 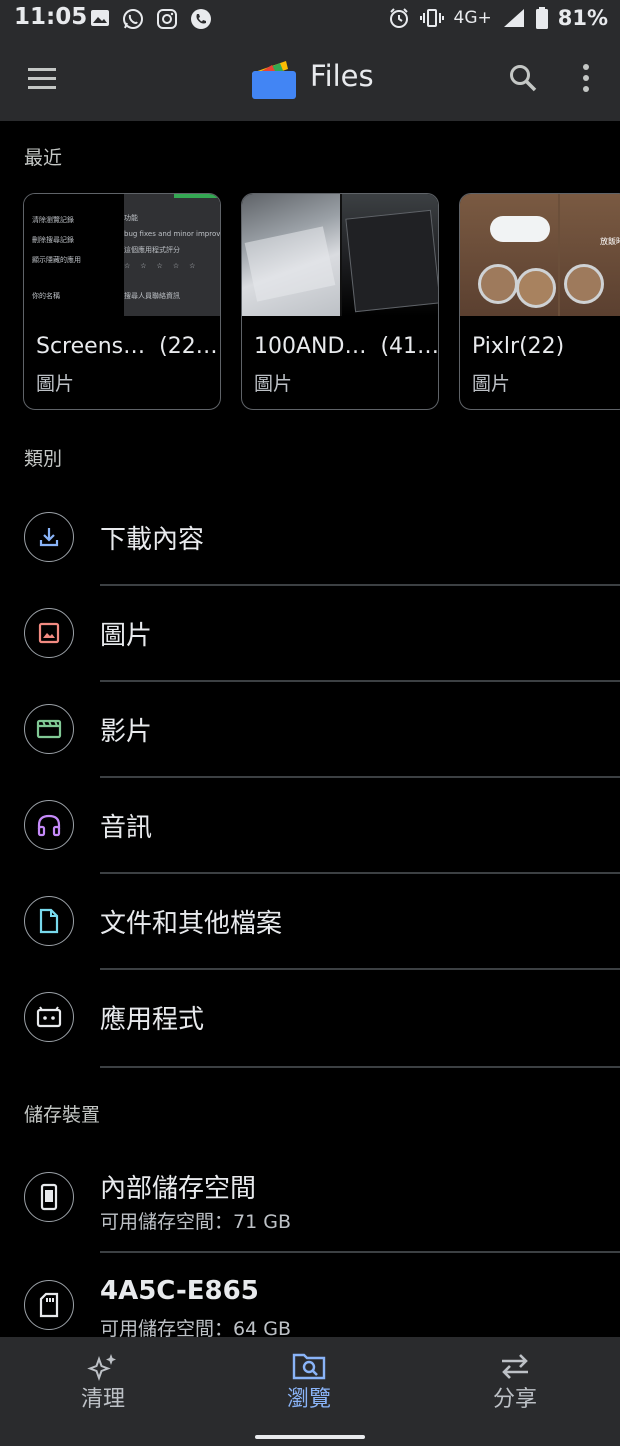 I want to click on category-label: 音訊, so click(x=126, y=828).